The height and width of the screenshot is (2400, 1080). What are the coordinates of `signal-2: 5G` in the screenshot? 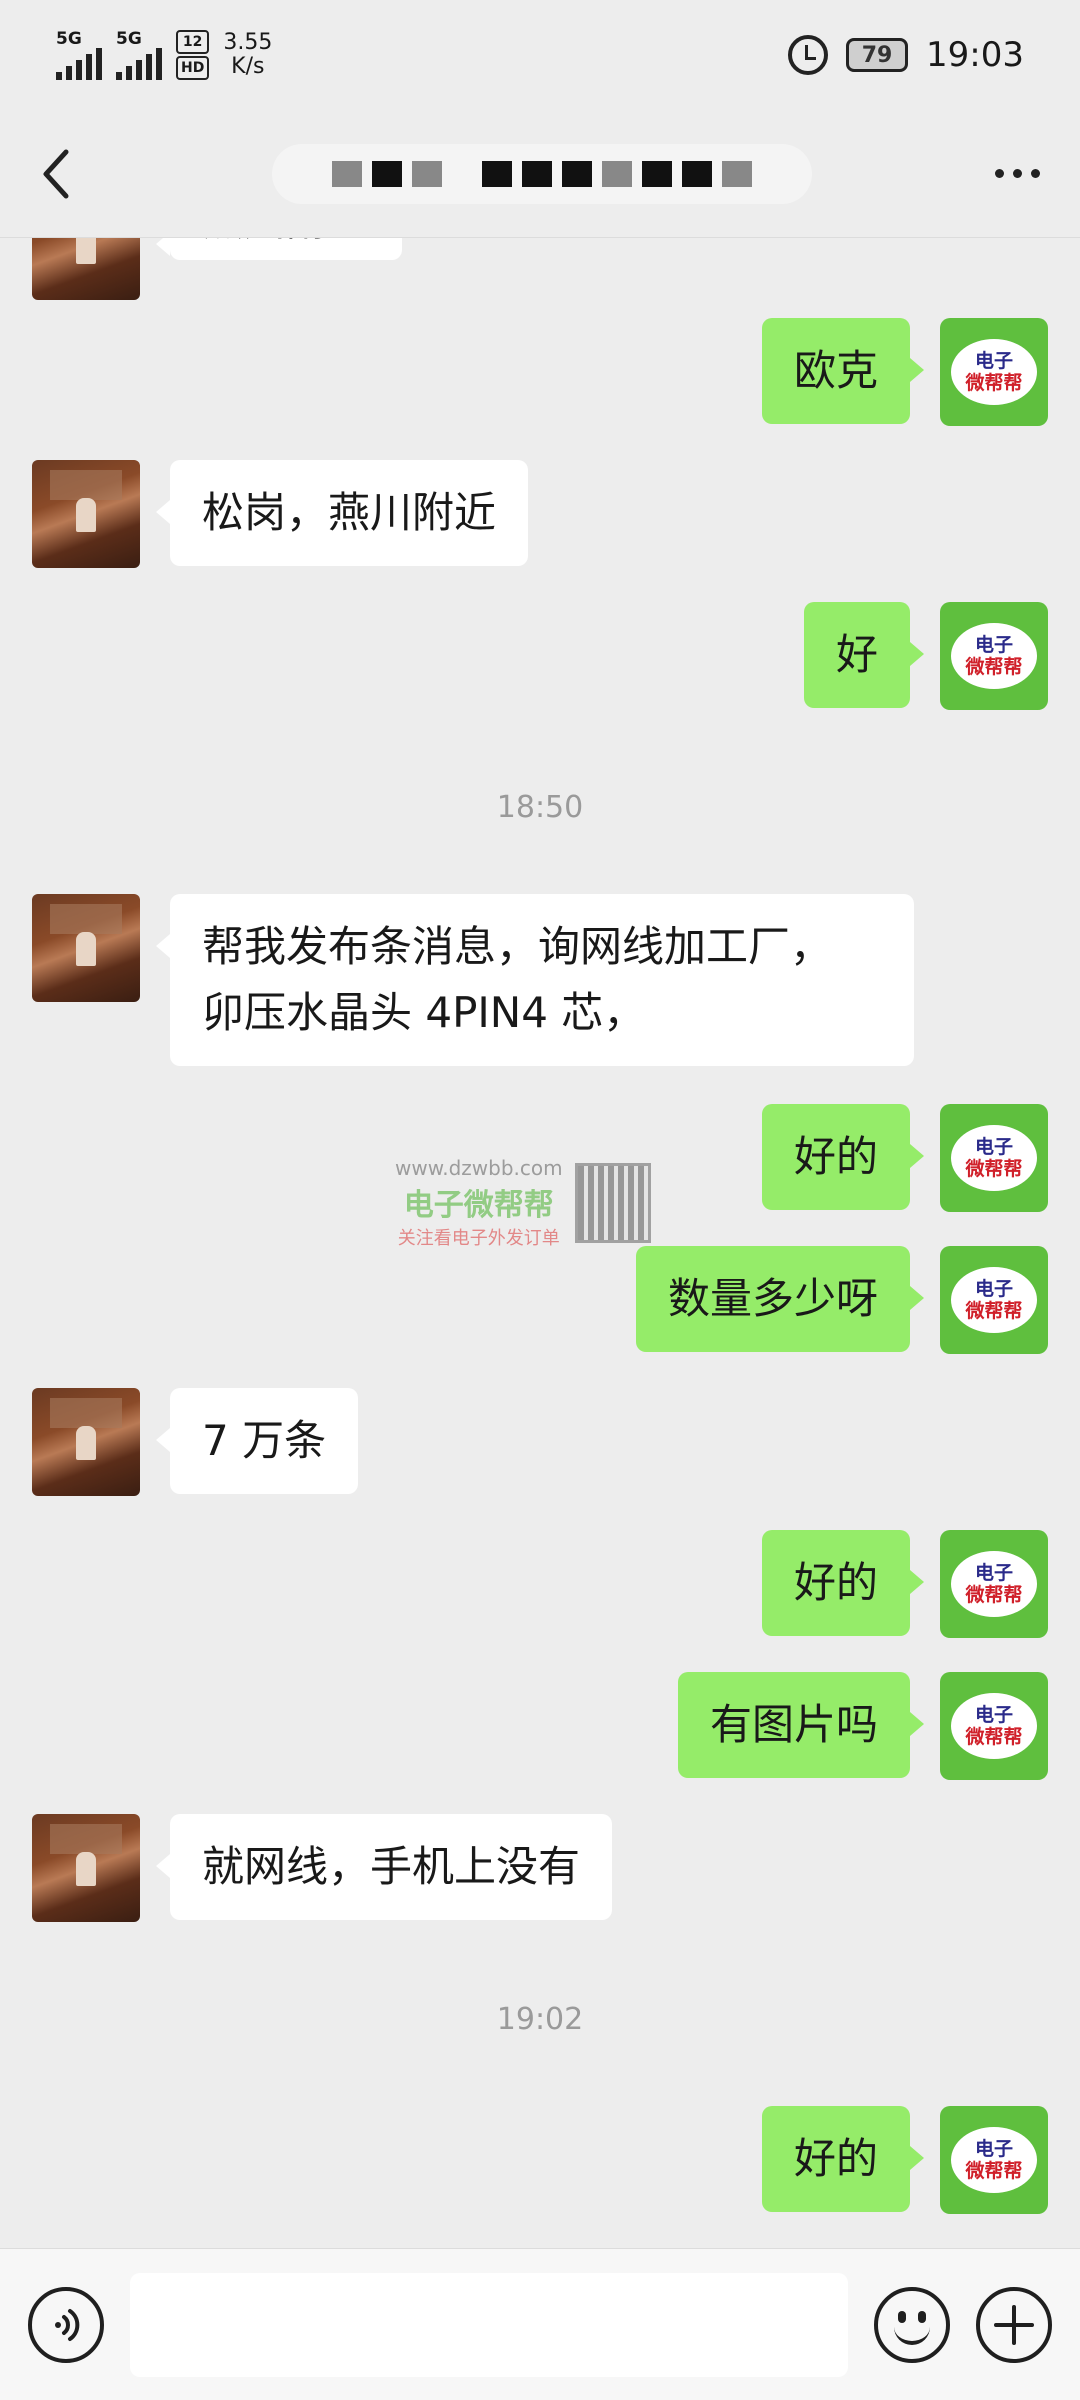 It's located at (139, 54).